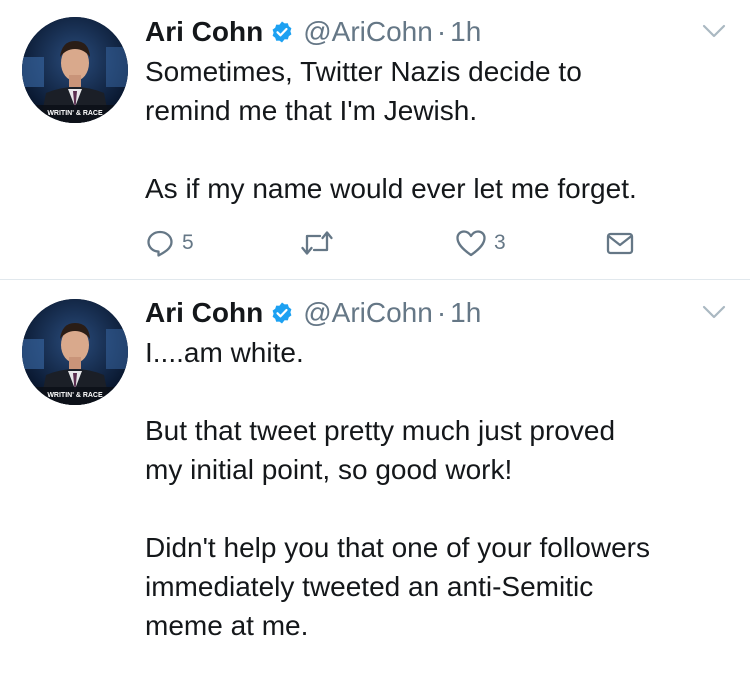 The height and width of the screenshot is (694, 750). I want to click on tweet-actions: 5 3, so click(395, 243).